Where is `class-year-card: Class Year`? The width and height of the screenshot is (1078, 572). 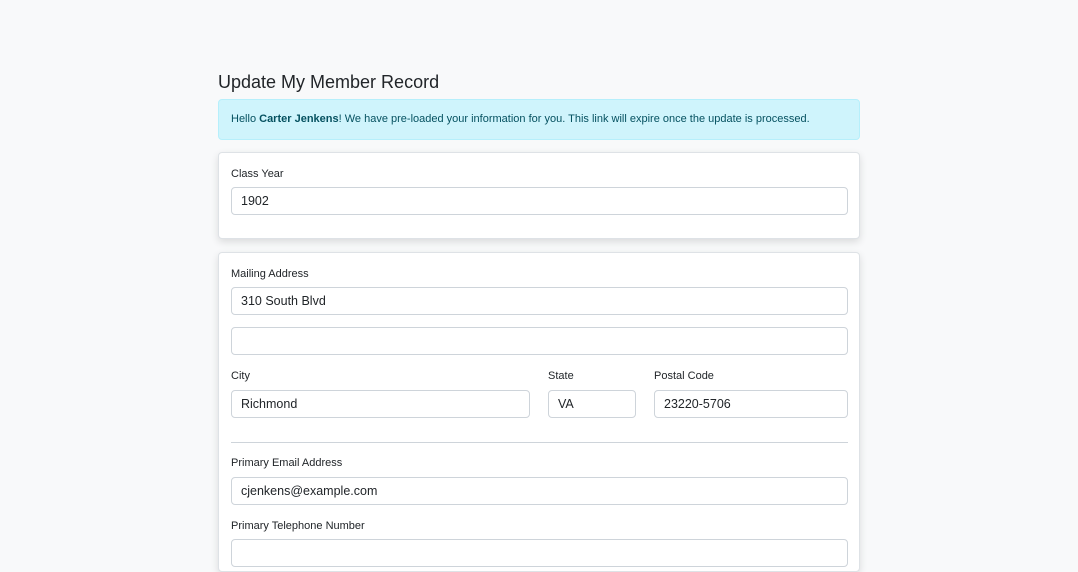 class-year-card: Class Year is located at coordinates (539, 195).